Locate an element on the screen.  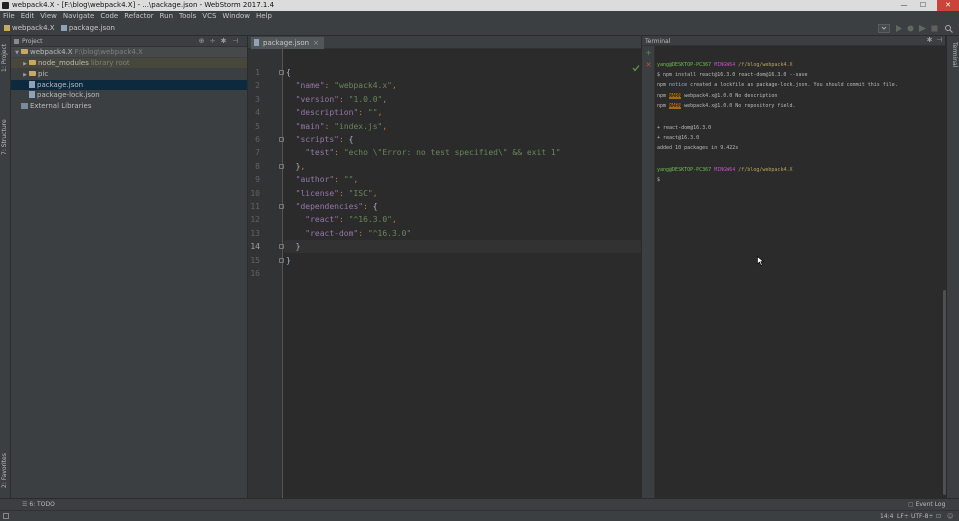
menu-help: Help is located at coordinates (264, 16).